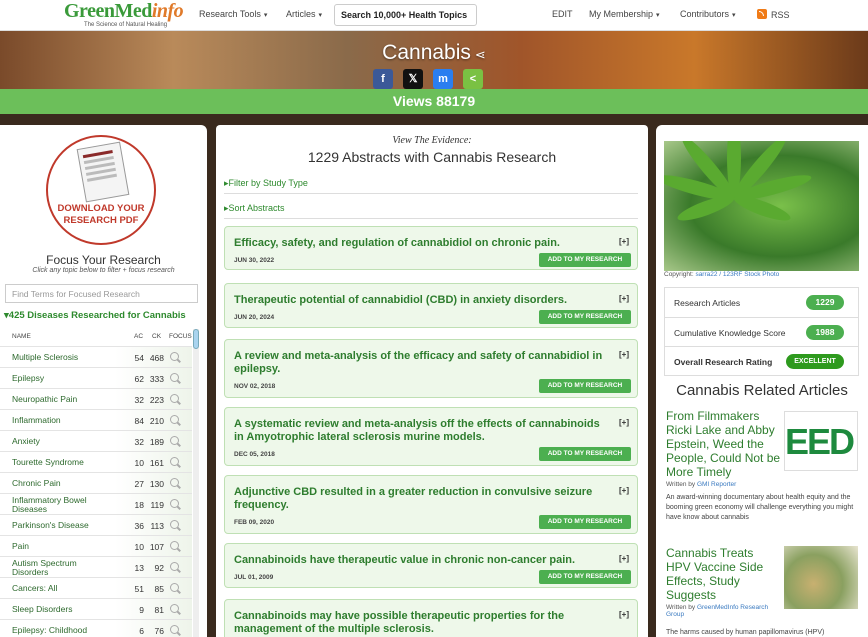  I want to click on disease-row: Anxiety 32 189, so click(96, 440).